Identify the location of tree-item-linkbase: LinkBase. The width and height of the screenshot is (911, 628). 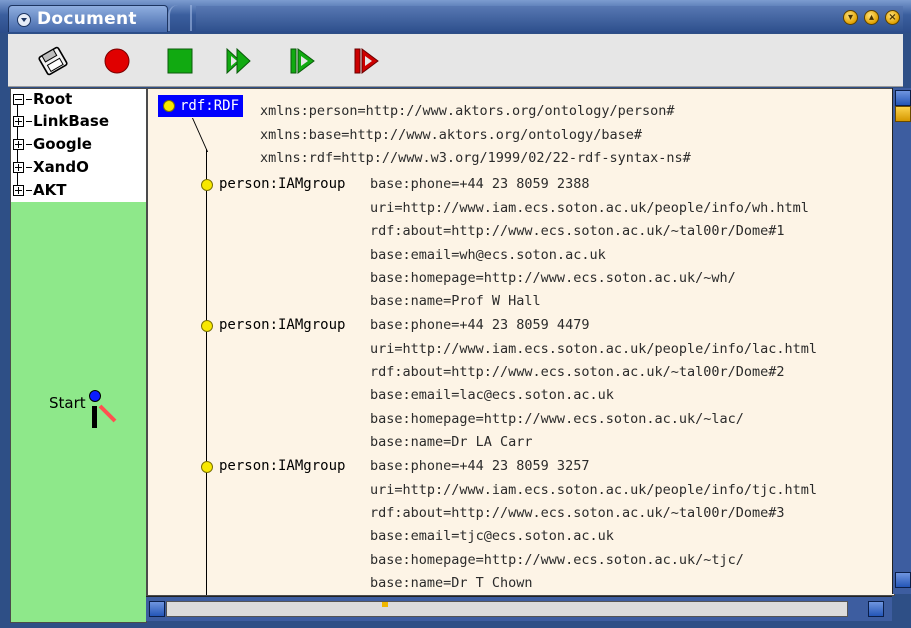
(61, 121).